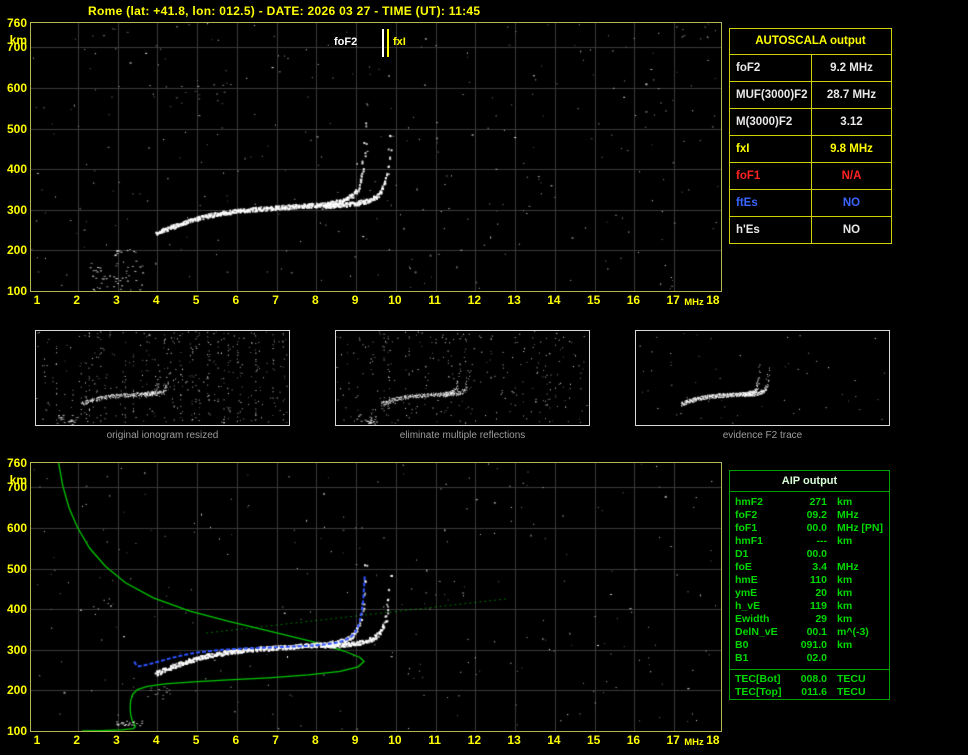 The height and width of the screenshot is (755, 968). What do you see at coordinates (434, 300) in the screenshot?
I see `x-tick-label: 11` at bounding box center [434, 300].